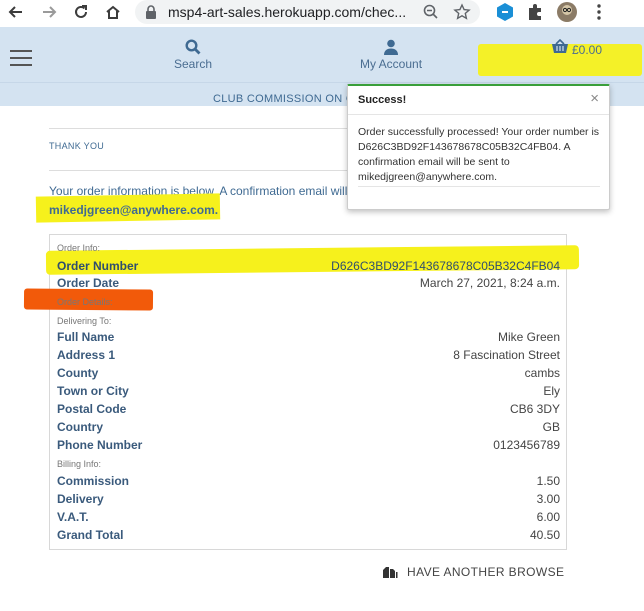  Describe the element at coordinates (559, 45) in the screenshot. I see `basket-icon` at that location.